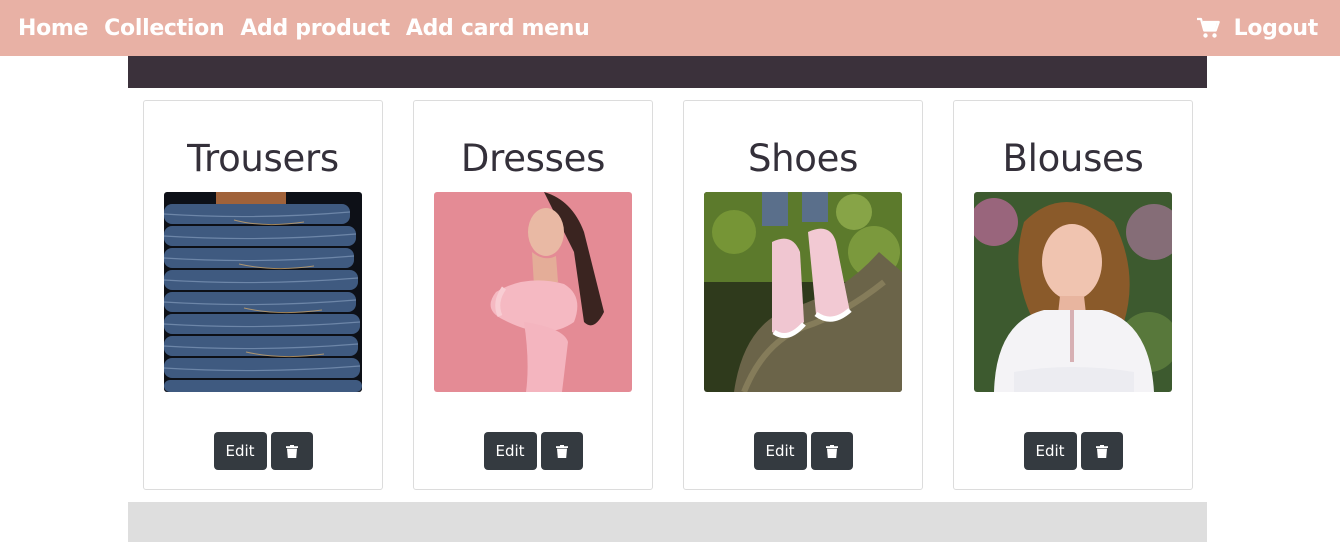 Image resolution: width=1340 pixels, height=542 pixels. I want to click on white-blouse-model-photo, so click(1073, 292).